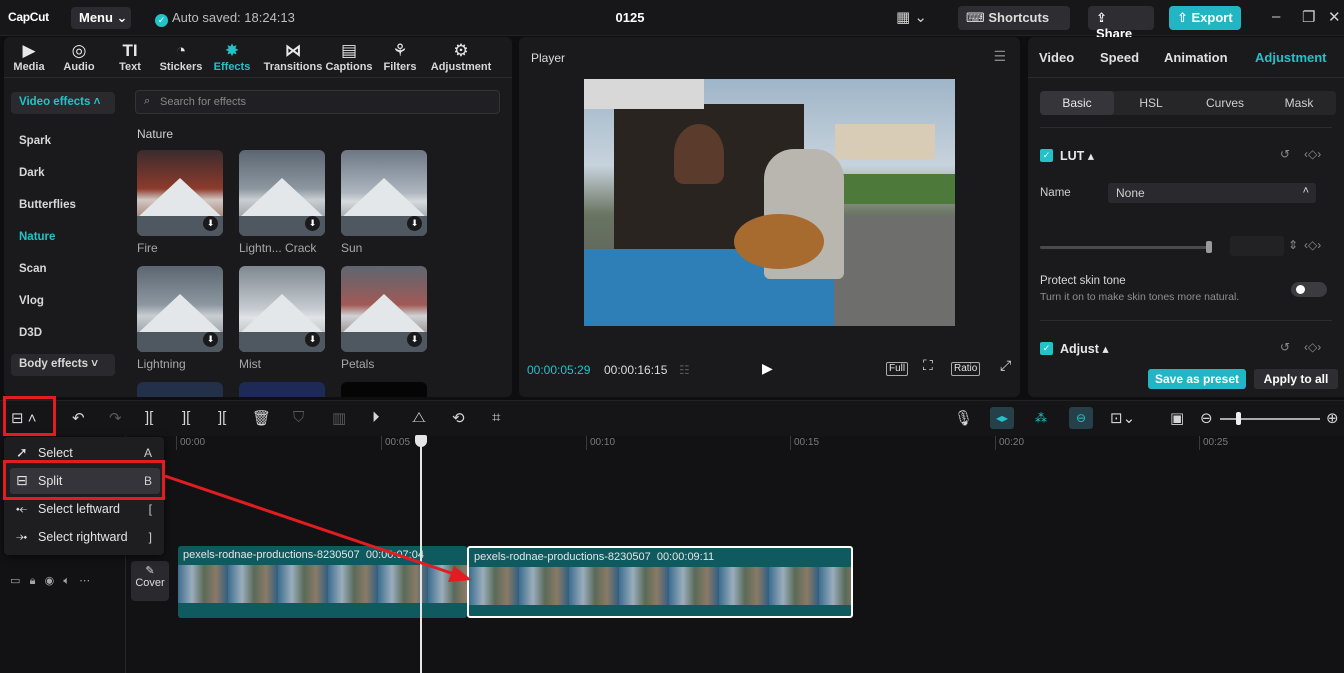  Describe the element at coordinates (1041, 418) in the screenshot. I see `auto-snap-icon: ⁂` at that location.